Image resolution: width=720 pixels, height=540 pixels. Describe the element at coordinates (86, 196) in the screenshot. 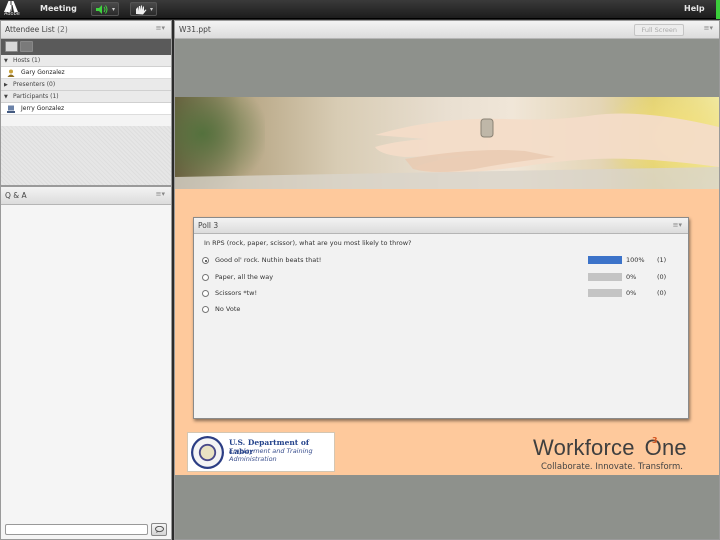

I see `pod-header: Q & A ≡▾` at that location.